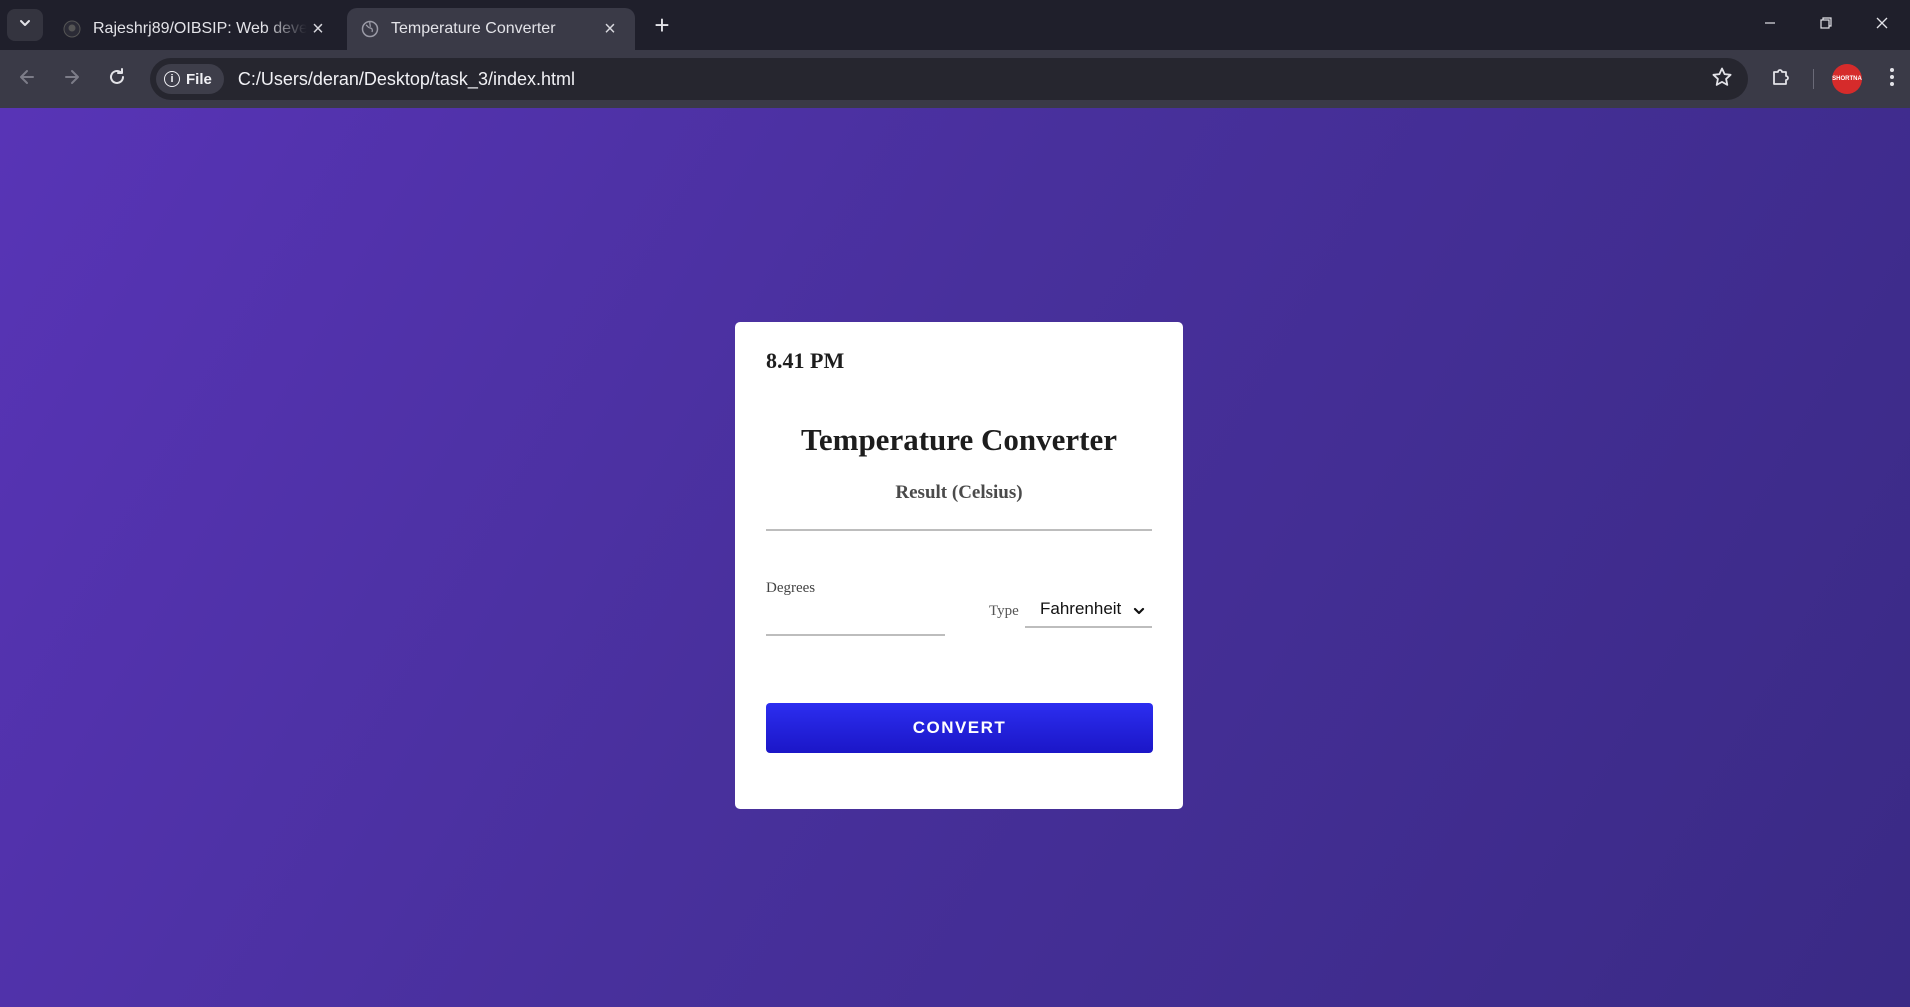  I want to click on restore-button, so click(1826, 25).